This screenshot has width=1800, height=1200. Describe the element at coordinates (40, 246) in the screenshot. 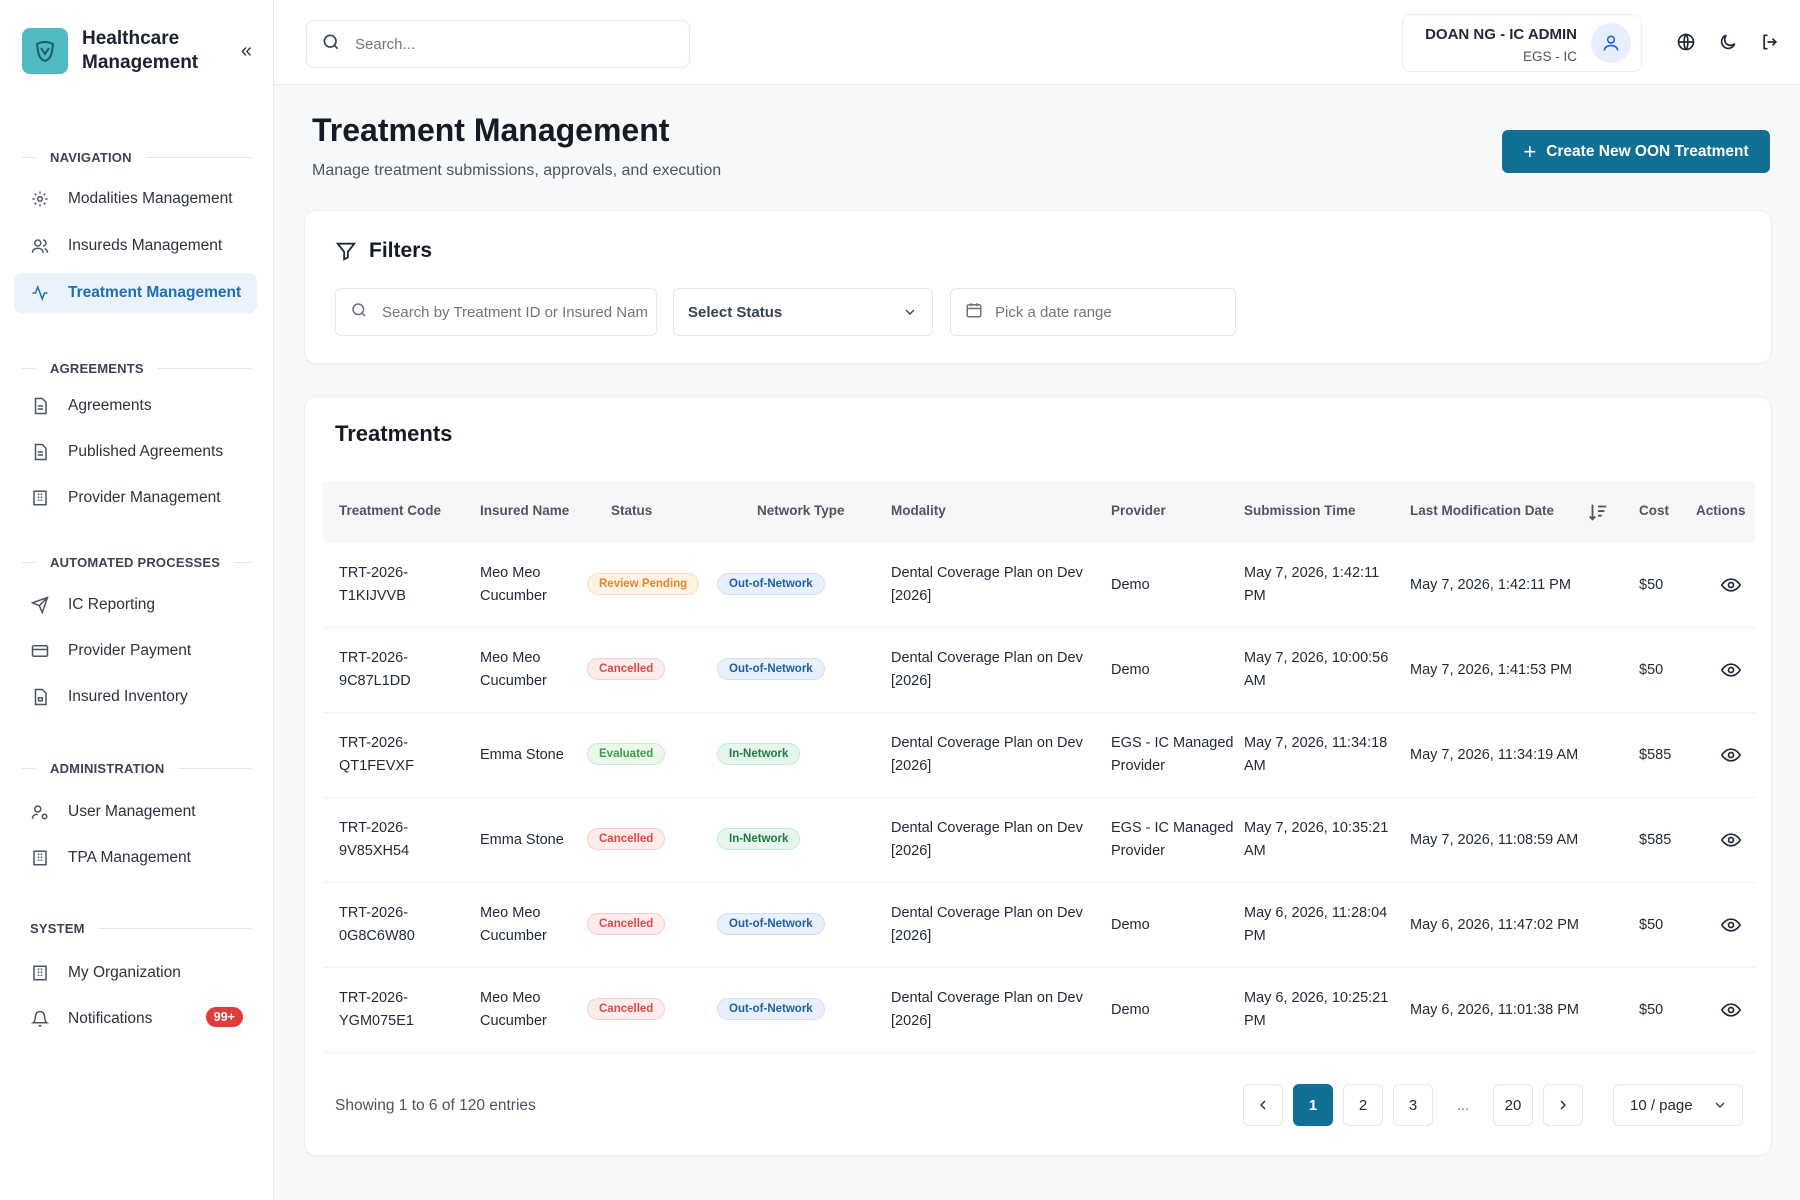

I see `users-icon` at that location.